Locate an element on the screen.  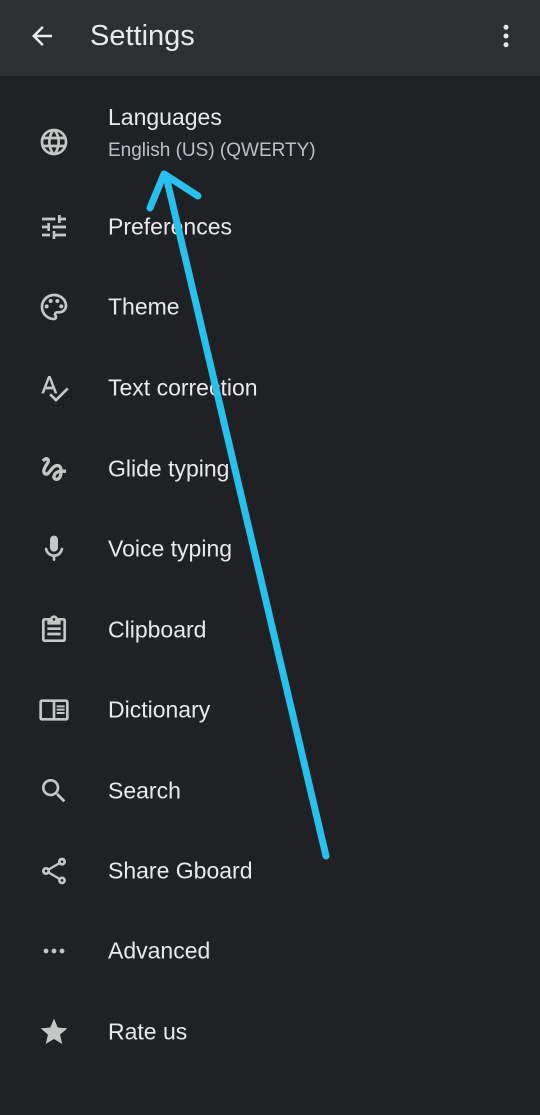
tune-icon is located at coordinates (54, 227).